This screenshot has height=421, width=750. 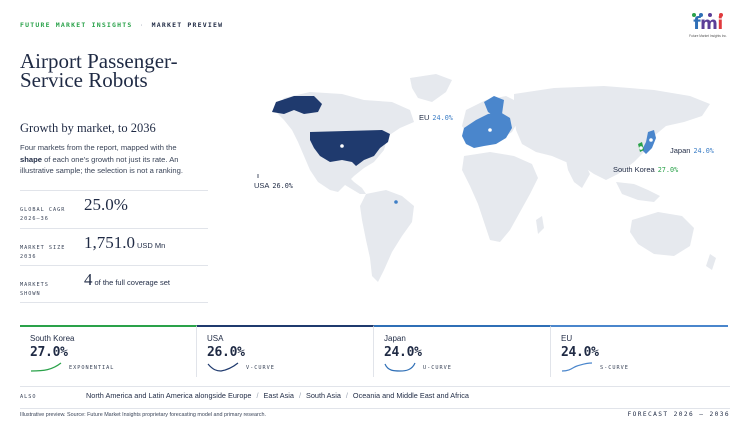 What do you see at coordinates (285, 351) in the screenshot?
I see `card-usa: USA 26.0% V-CURVE` at bounding box center [285, 351].